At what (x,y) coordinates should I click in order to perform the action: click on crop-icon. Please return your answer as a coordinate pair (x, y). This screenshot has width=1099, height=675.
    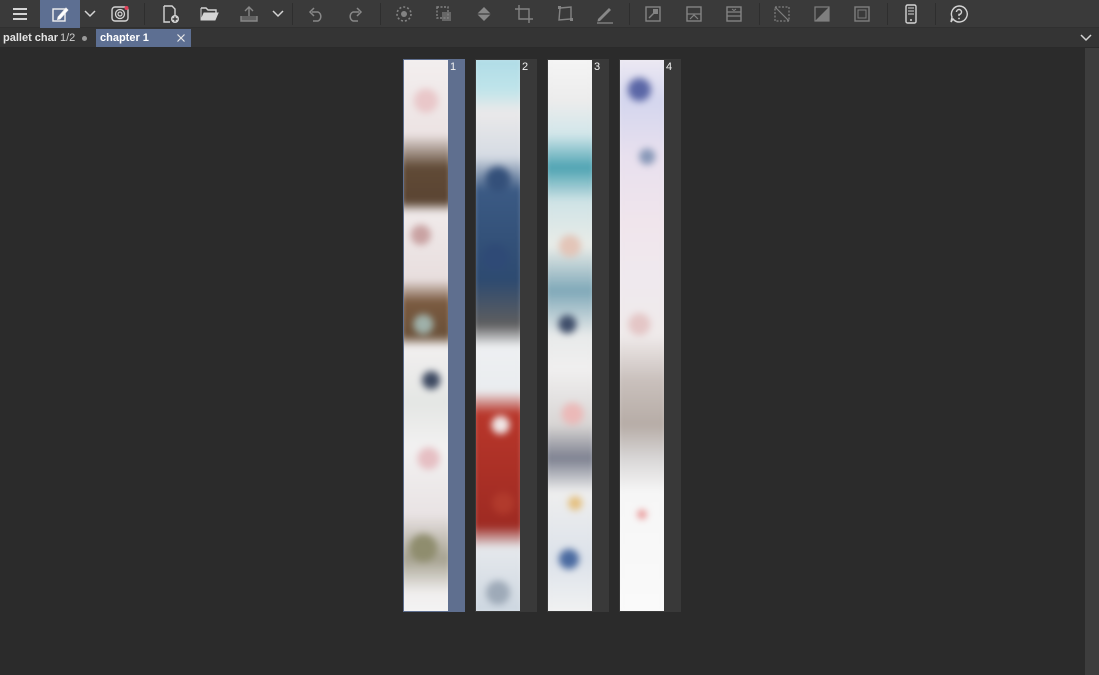
    Looking at the image, I should click on (524, 14).